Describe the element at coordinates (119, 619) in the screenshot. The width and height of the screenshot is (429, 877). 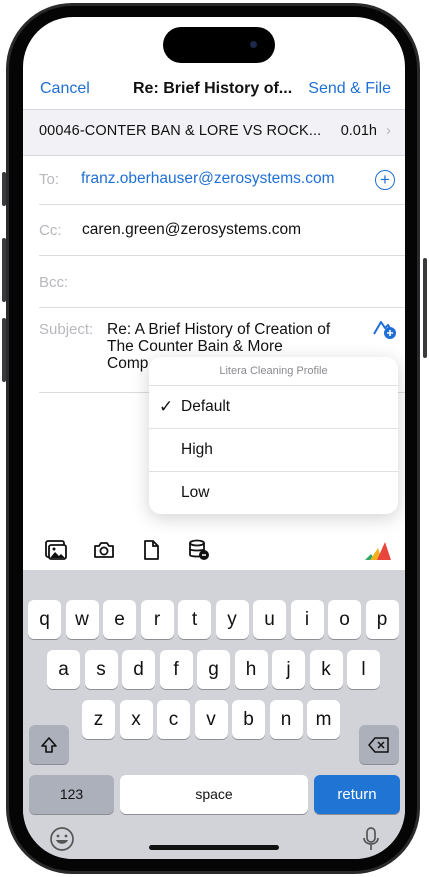
I see `key-e: e` at that location.